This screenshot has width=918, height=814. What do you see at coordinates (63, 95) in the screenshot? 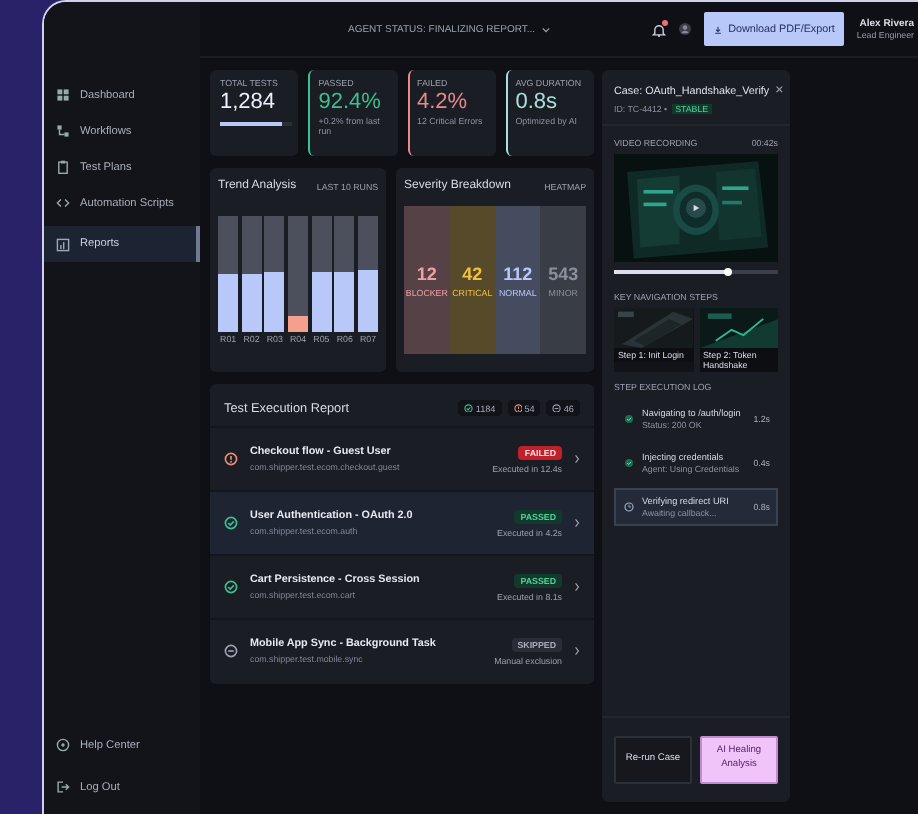
I see `grid-icon` at bounding box center [63, 95].